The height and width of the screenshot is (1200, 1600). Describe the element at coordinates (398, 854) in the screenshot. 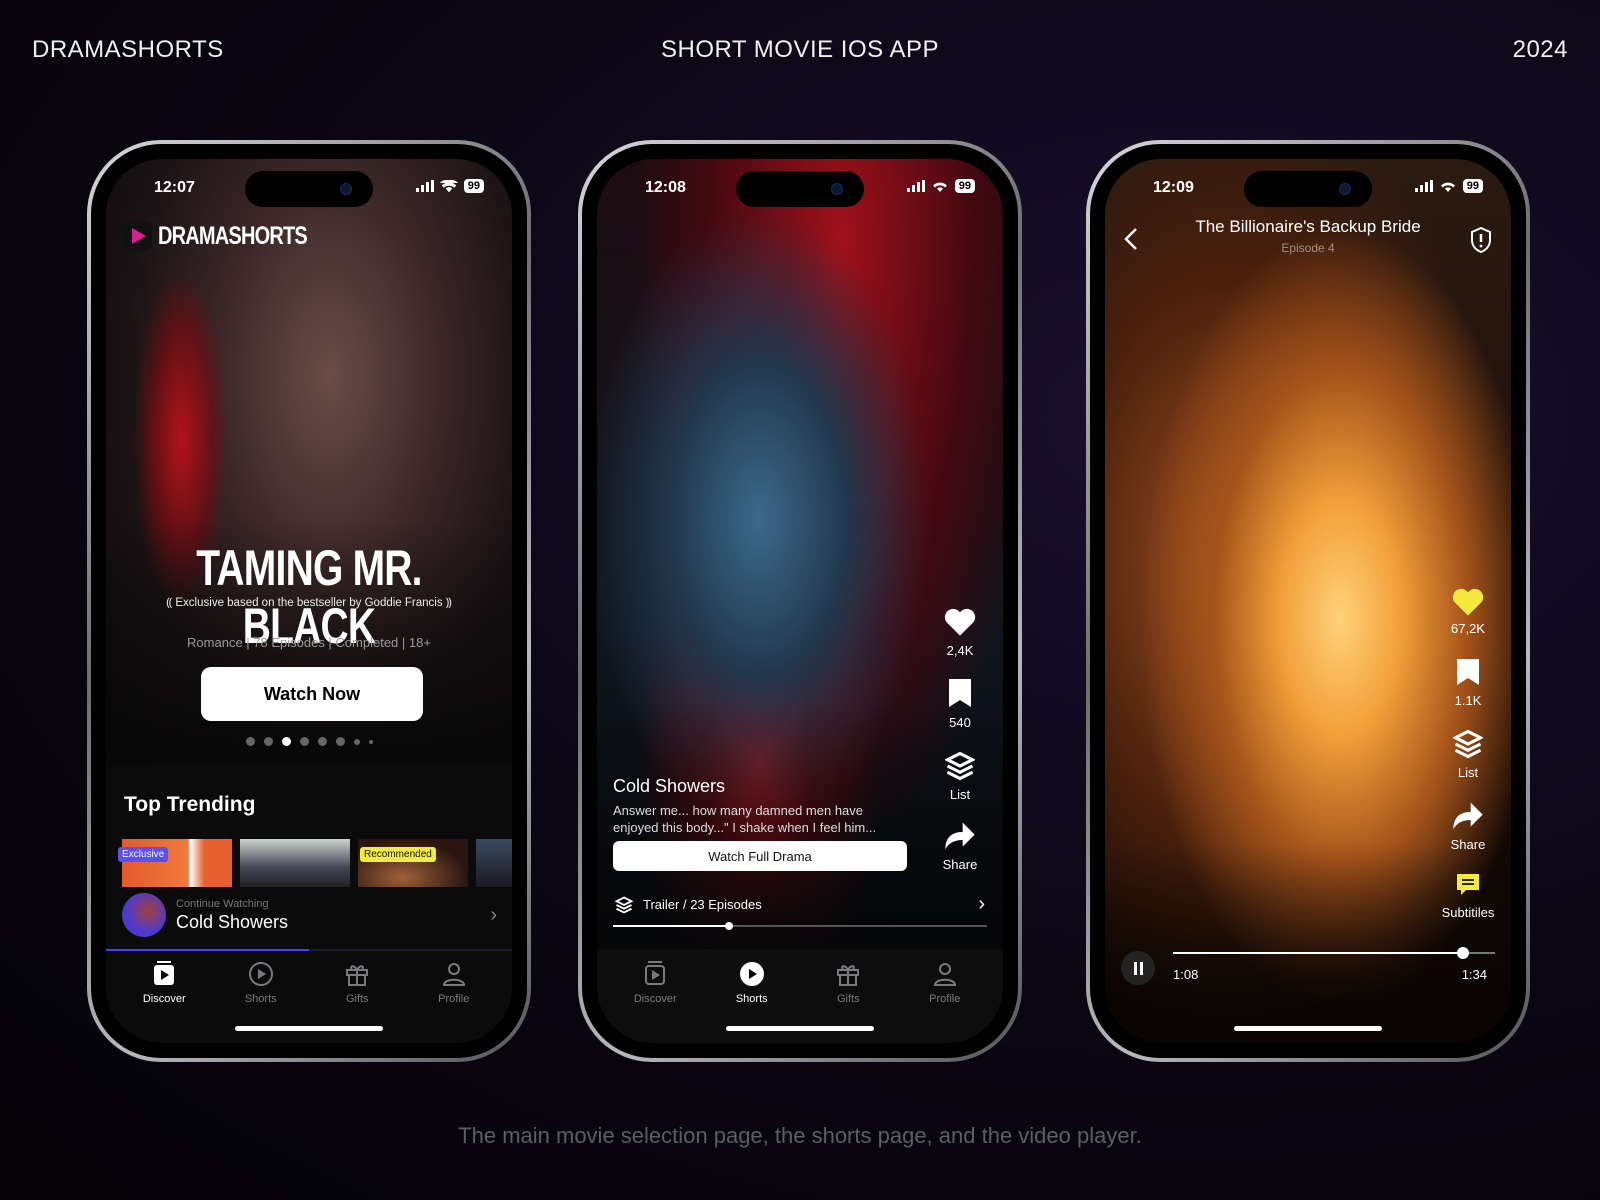

I see `recommended-badge: Recommended` at that location.